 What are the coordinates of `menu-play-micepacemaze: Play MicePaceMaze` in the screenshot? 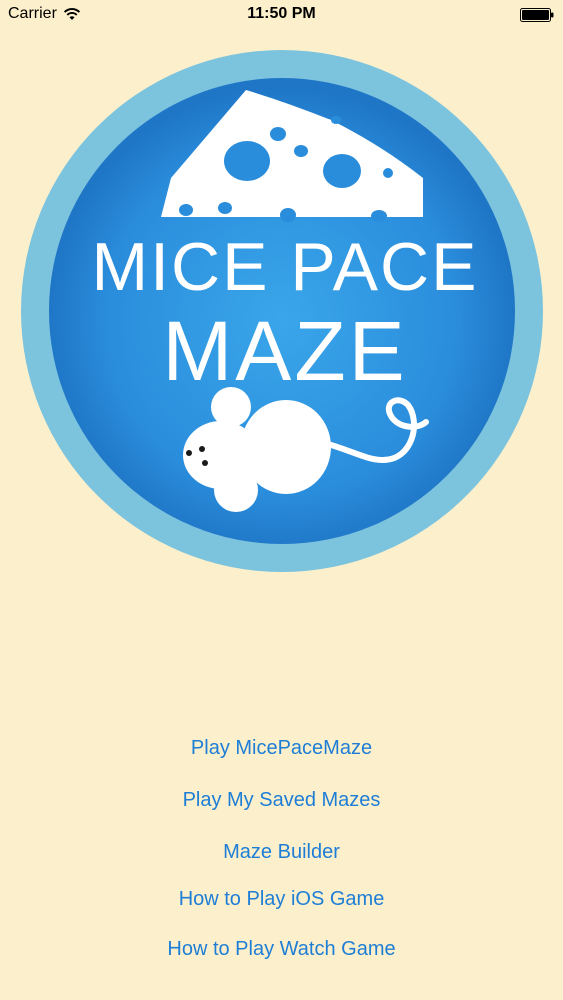 It's located at (281, 748).